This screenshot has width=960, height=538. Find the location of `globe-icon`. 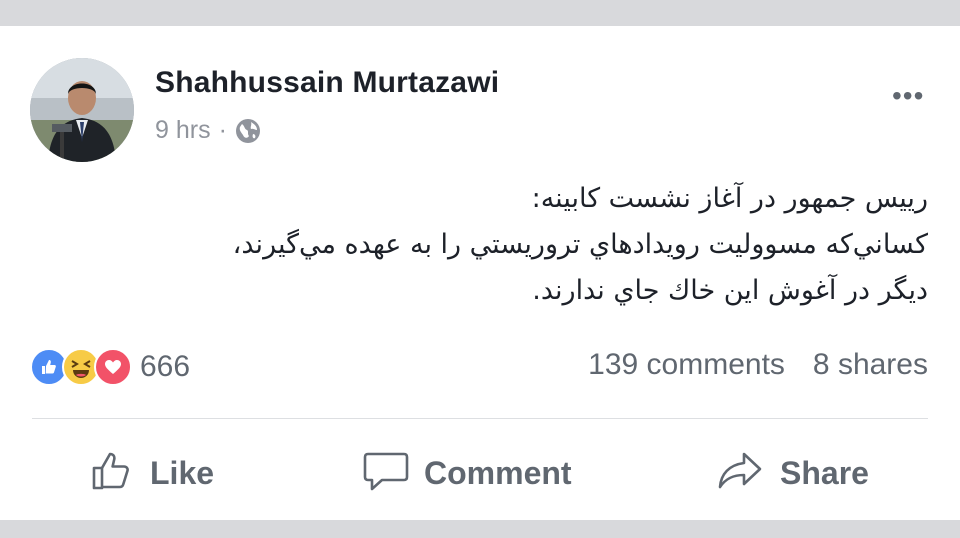

globe-icon is located at coordinates (248, 131).